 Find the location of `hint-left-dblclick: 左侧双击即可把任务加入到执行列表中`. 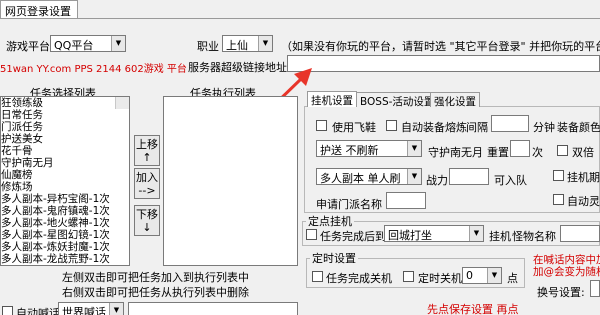

hint-left-dblclick: 左侧双击即可把任务加入到执行列表中 is located at coordinates (155, 277).